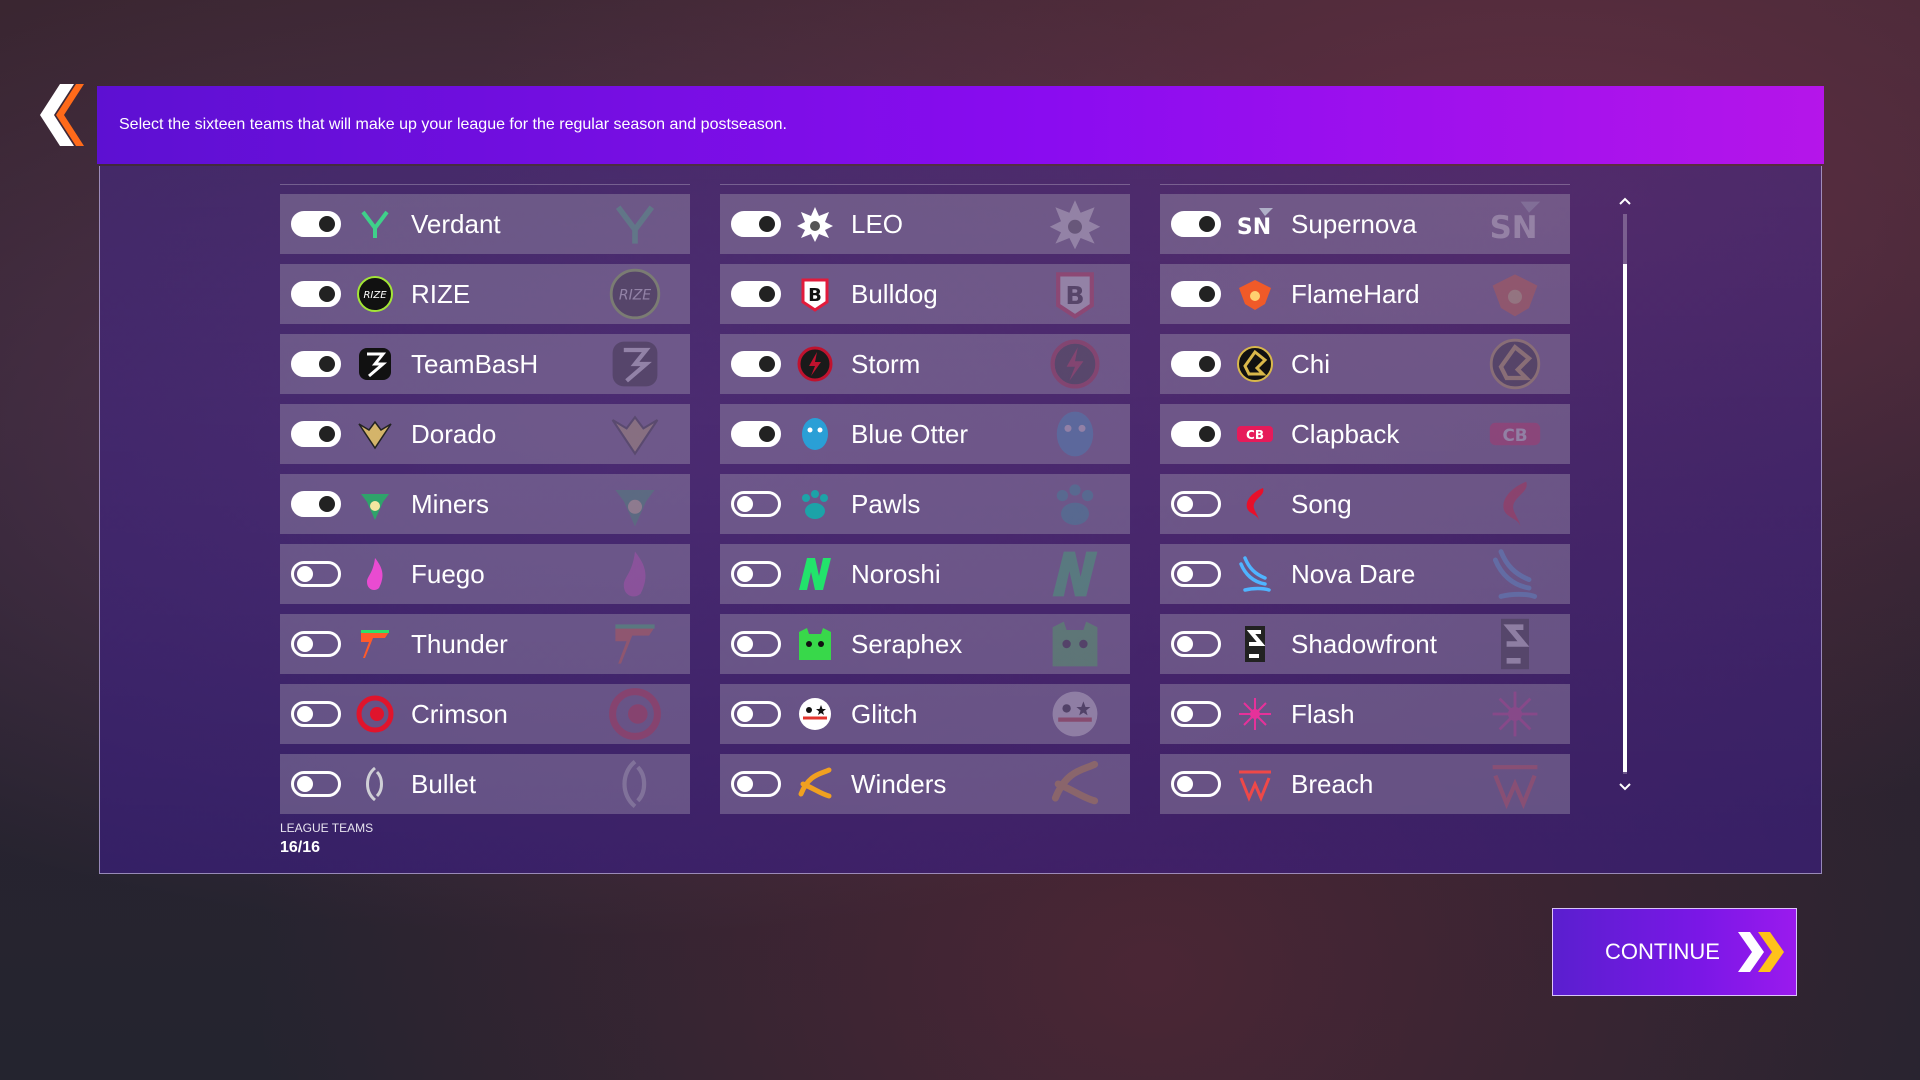 The height and width of the screenshot is (1080, 1920). I want to click on team-toggle-bullet, so click(316, 784).